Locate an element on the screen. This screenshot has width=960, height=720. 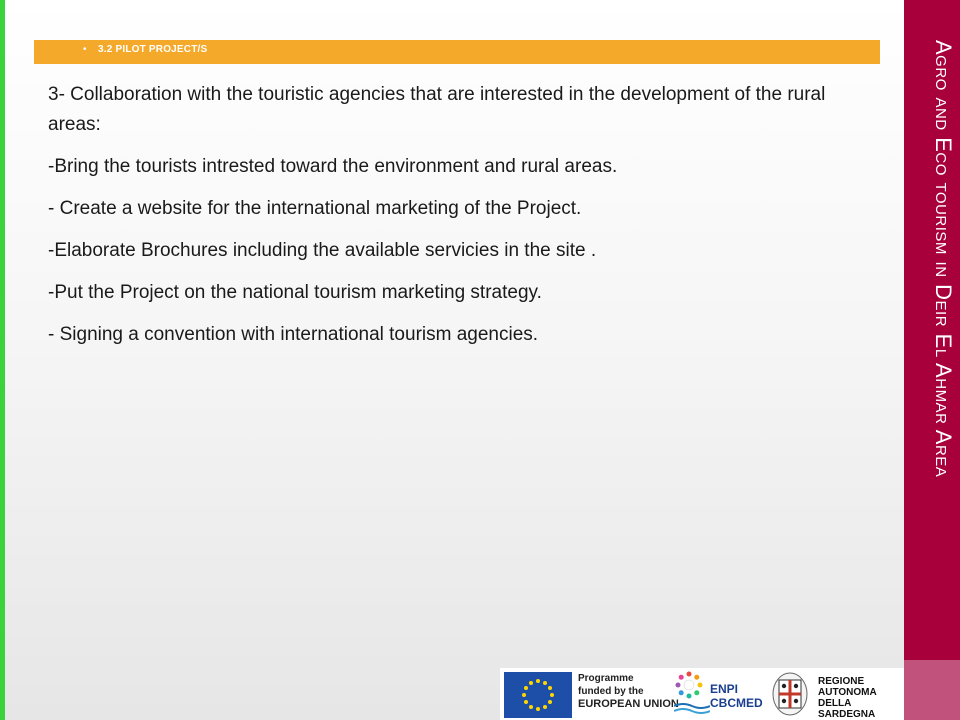
eu-stars-icon is located at coordinates (538, 695).